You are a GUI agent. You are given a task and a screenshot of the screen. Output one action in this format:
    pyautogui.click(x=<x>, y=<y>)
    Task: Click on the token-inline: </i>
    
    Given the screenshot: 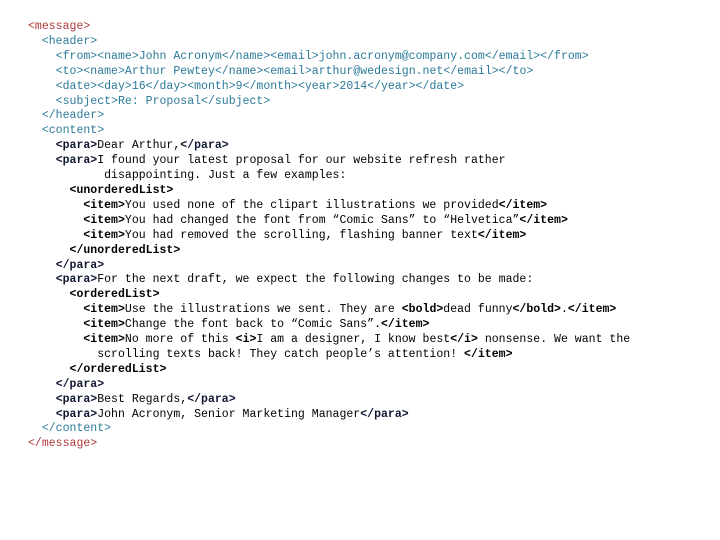 What is the action you would take?
    pyautogui.click(x=464, y=340)
    